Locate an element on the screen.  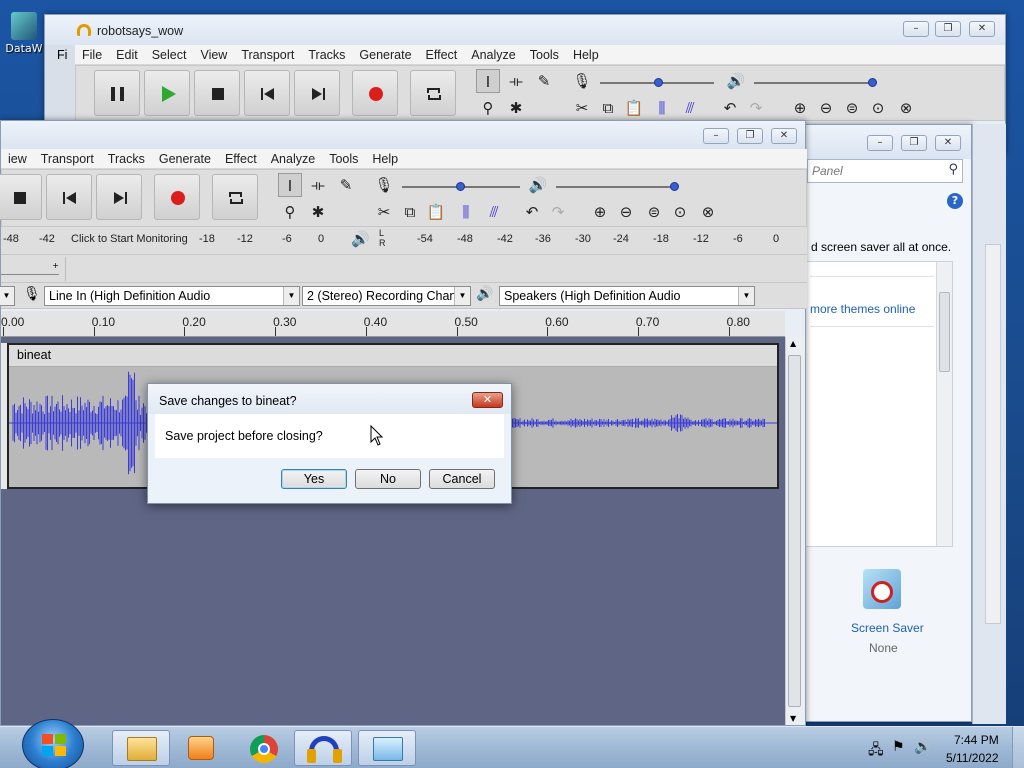
envelope-tool-icon: ⟛ is located at coordinates (516, 81).